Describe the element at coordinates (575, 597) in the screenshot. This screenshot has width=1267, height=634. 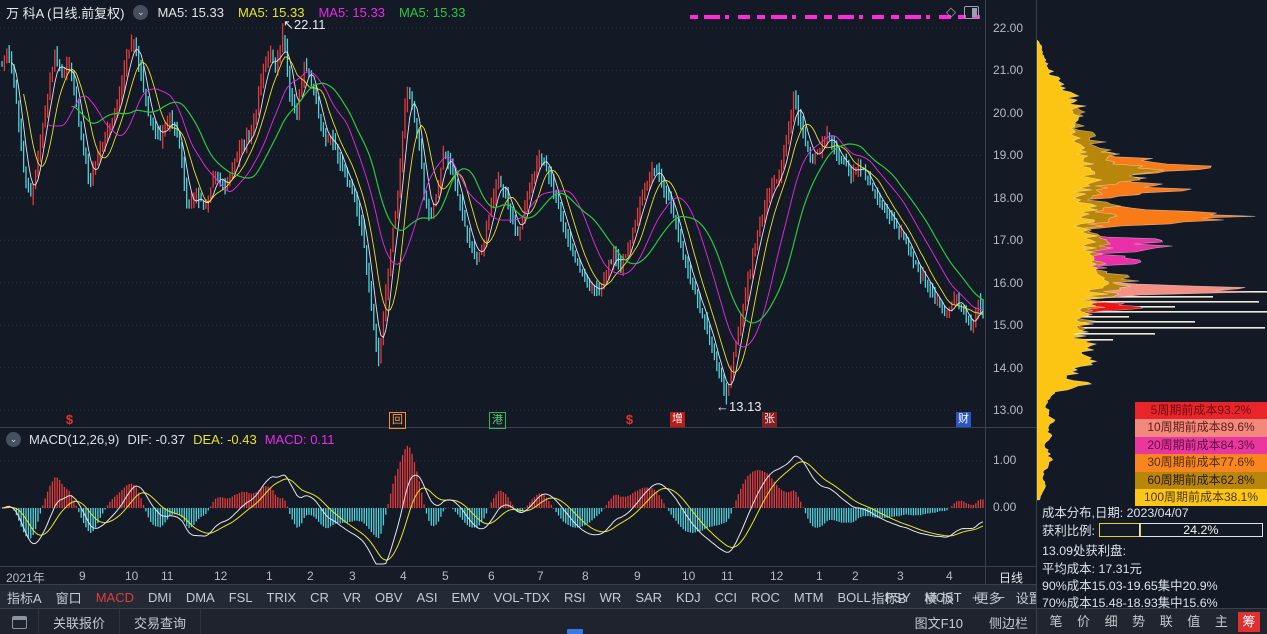
I see `toolbar-item-RSI: RSI` at that location.